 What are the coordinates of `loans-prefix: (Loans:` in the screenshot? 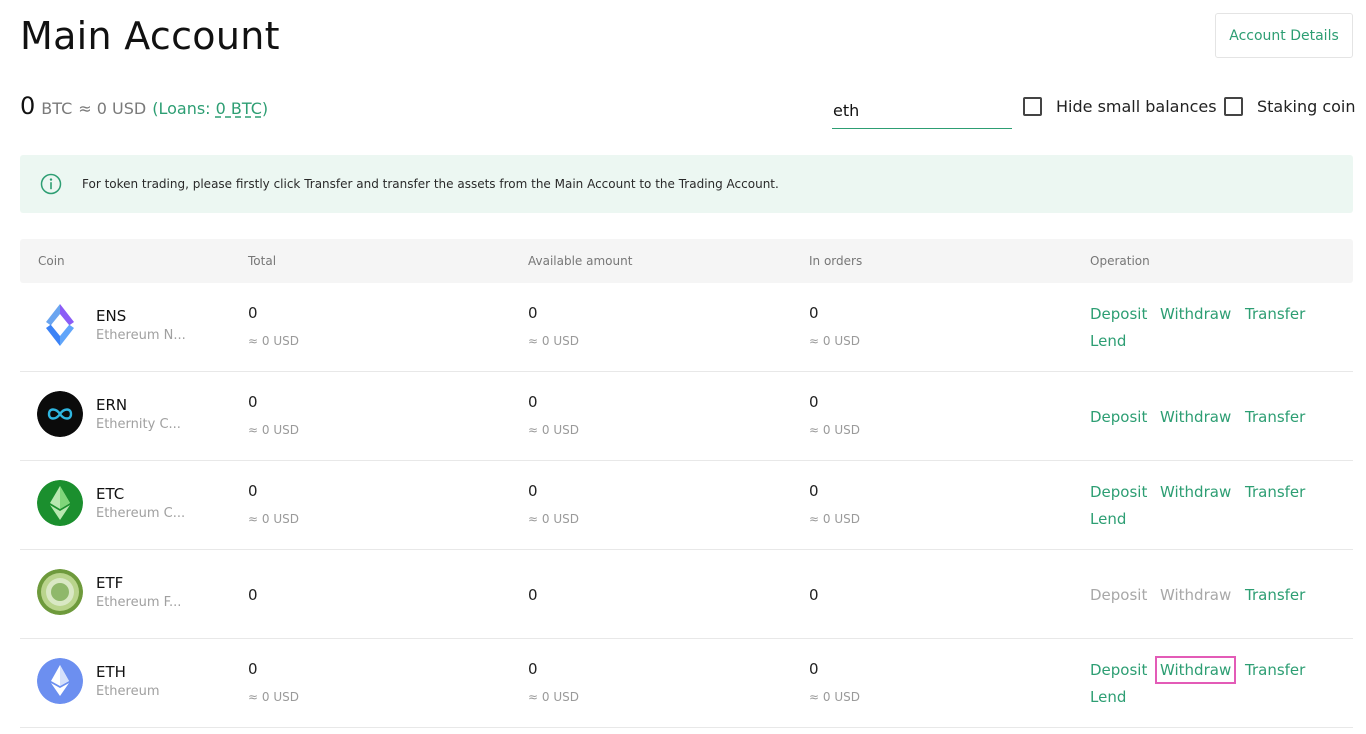 It's located at (184, 108).